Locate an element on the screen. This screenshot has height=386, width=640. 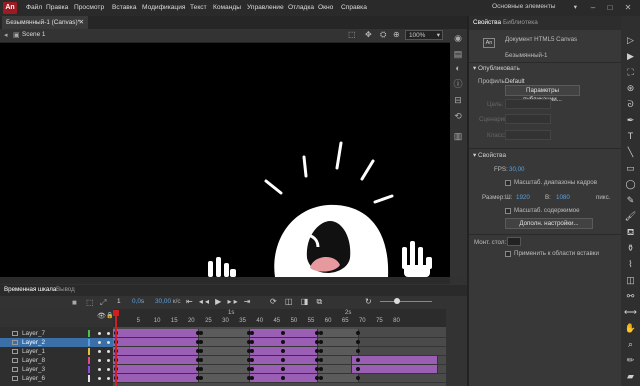
minimize-button: – is located at coordinates (593, 8).